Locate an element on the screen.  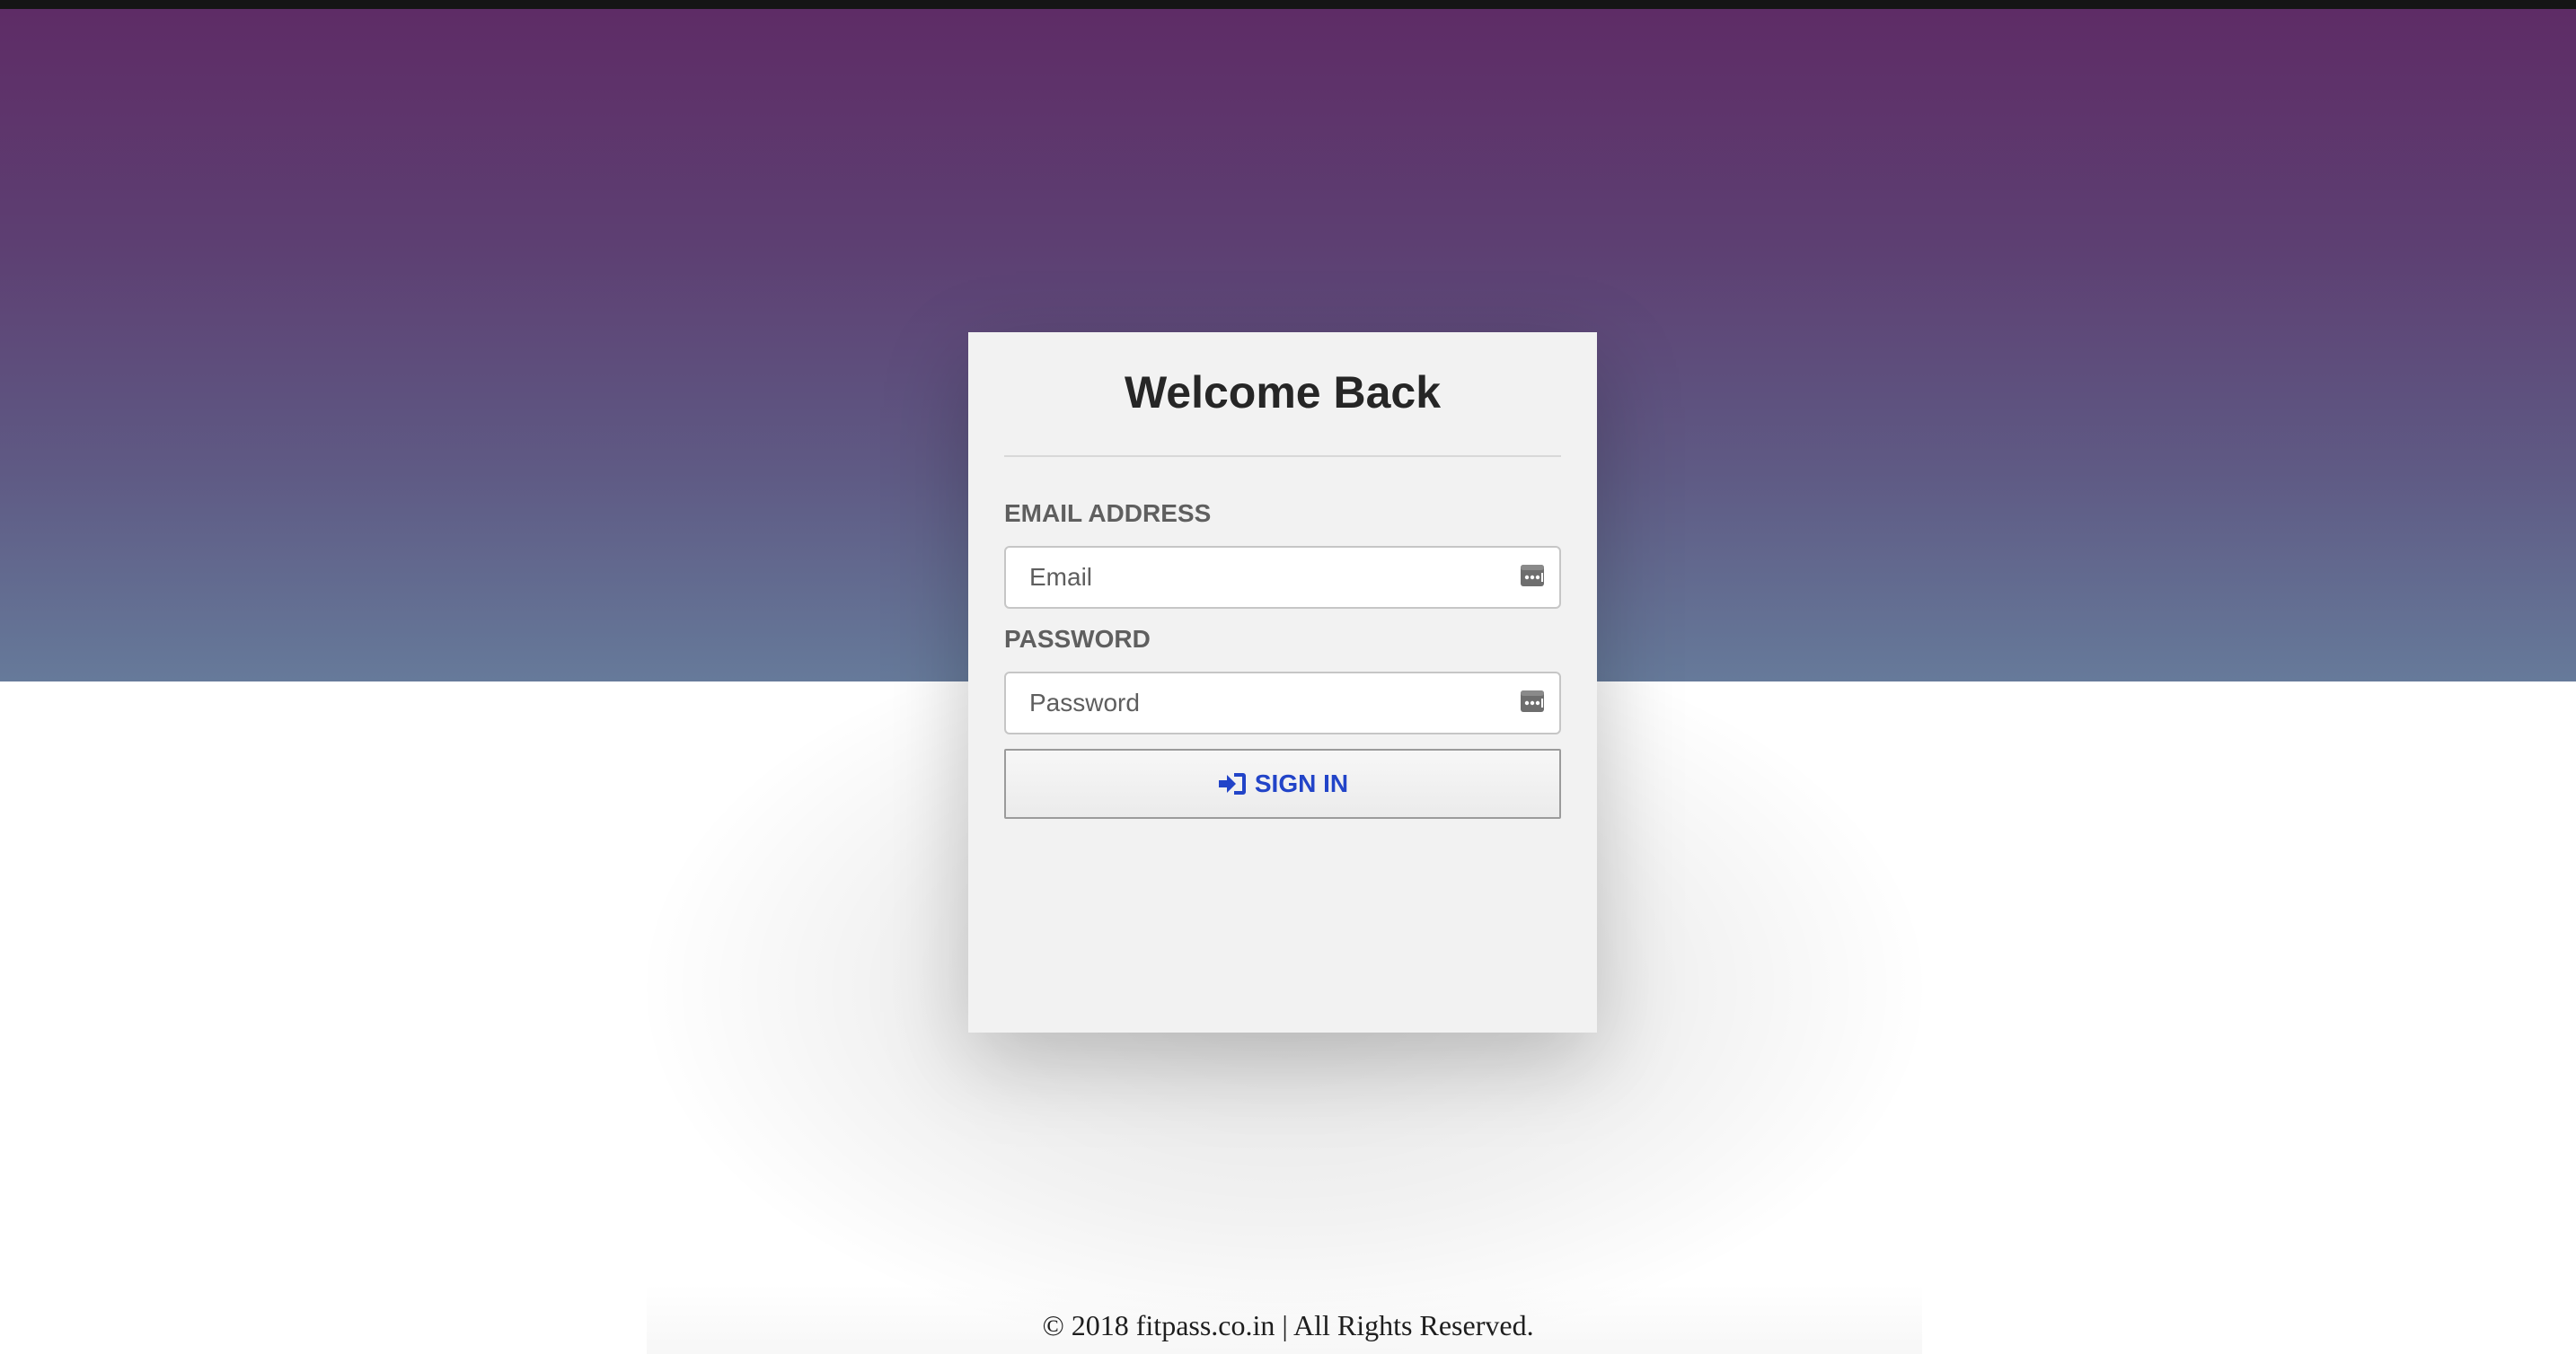
top-edge-bar is located at coordinates (1288, 4).